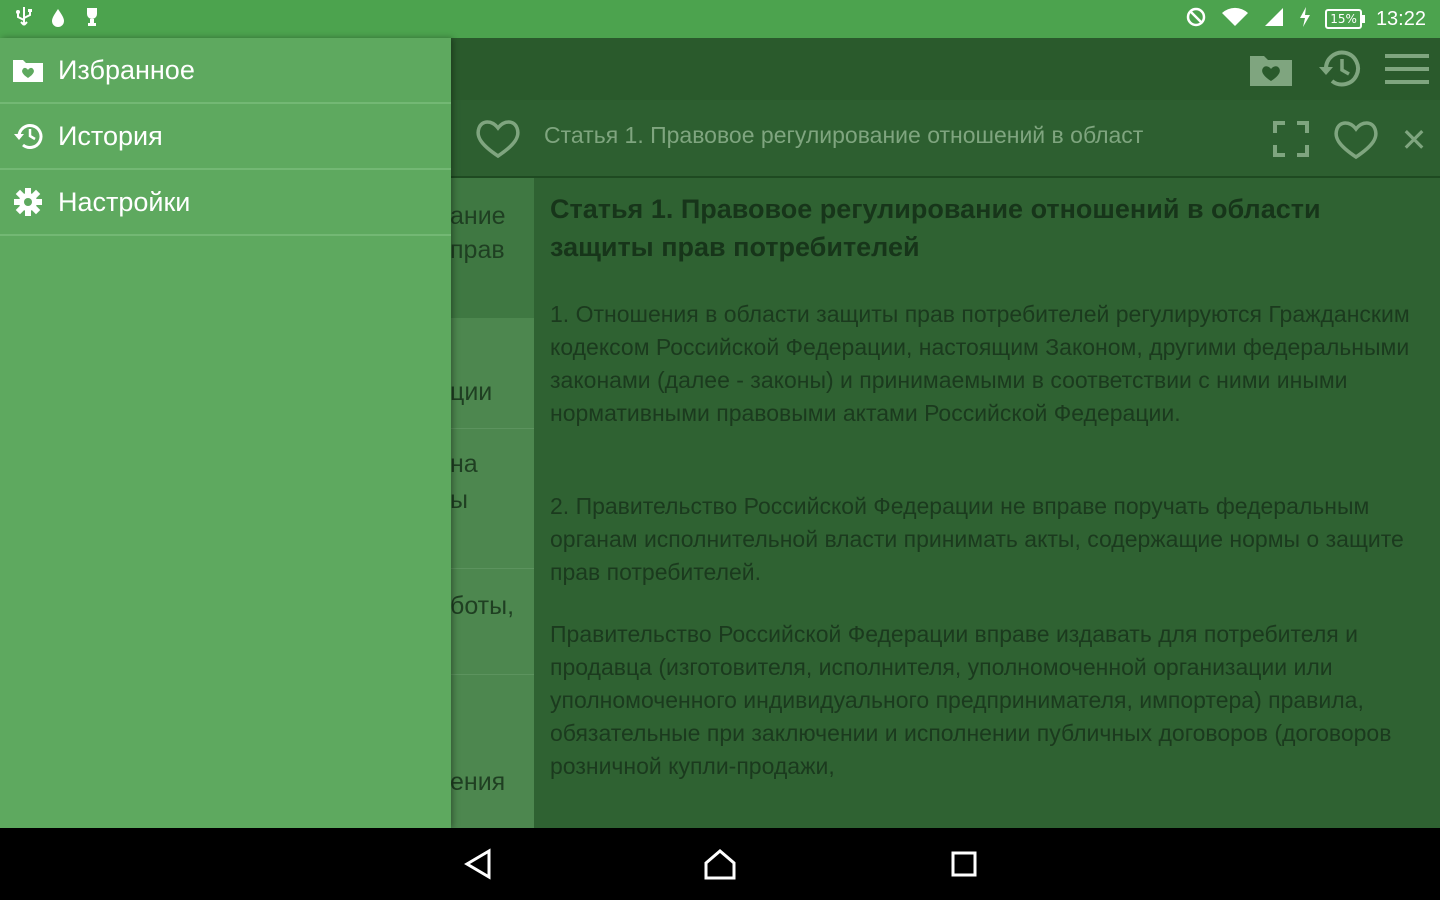  What do you see at coordinates (110, 135) in the screenshot?
I see `drawer-item-label: История` at bounding box center [110, 135].